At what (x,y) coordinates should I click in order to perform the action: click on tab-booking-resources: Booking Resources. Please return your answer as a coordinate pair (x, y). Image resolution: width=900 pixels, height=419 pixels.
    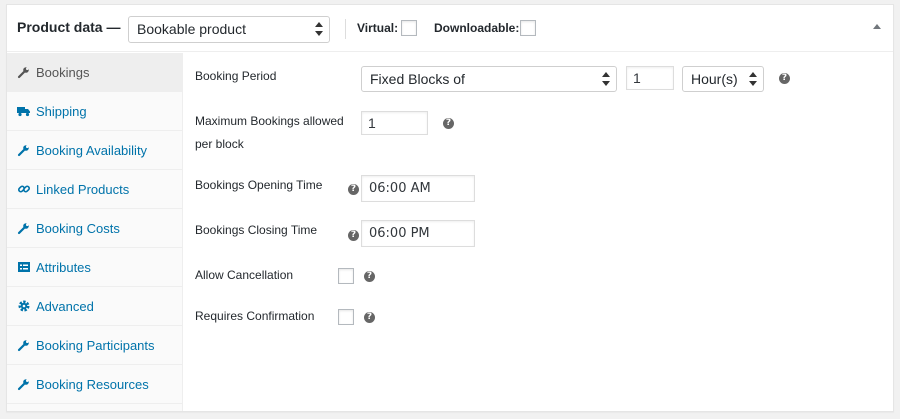
    Looking at the image, I should click on (95, 384).